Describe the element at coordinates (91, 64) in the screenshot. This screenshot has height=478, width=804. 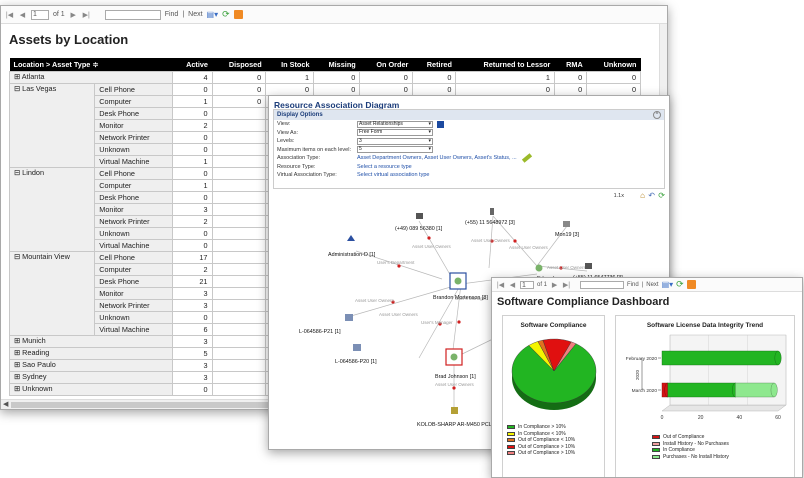
I see `column-header: Location > Asset Type ≑` at that location.